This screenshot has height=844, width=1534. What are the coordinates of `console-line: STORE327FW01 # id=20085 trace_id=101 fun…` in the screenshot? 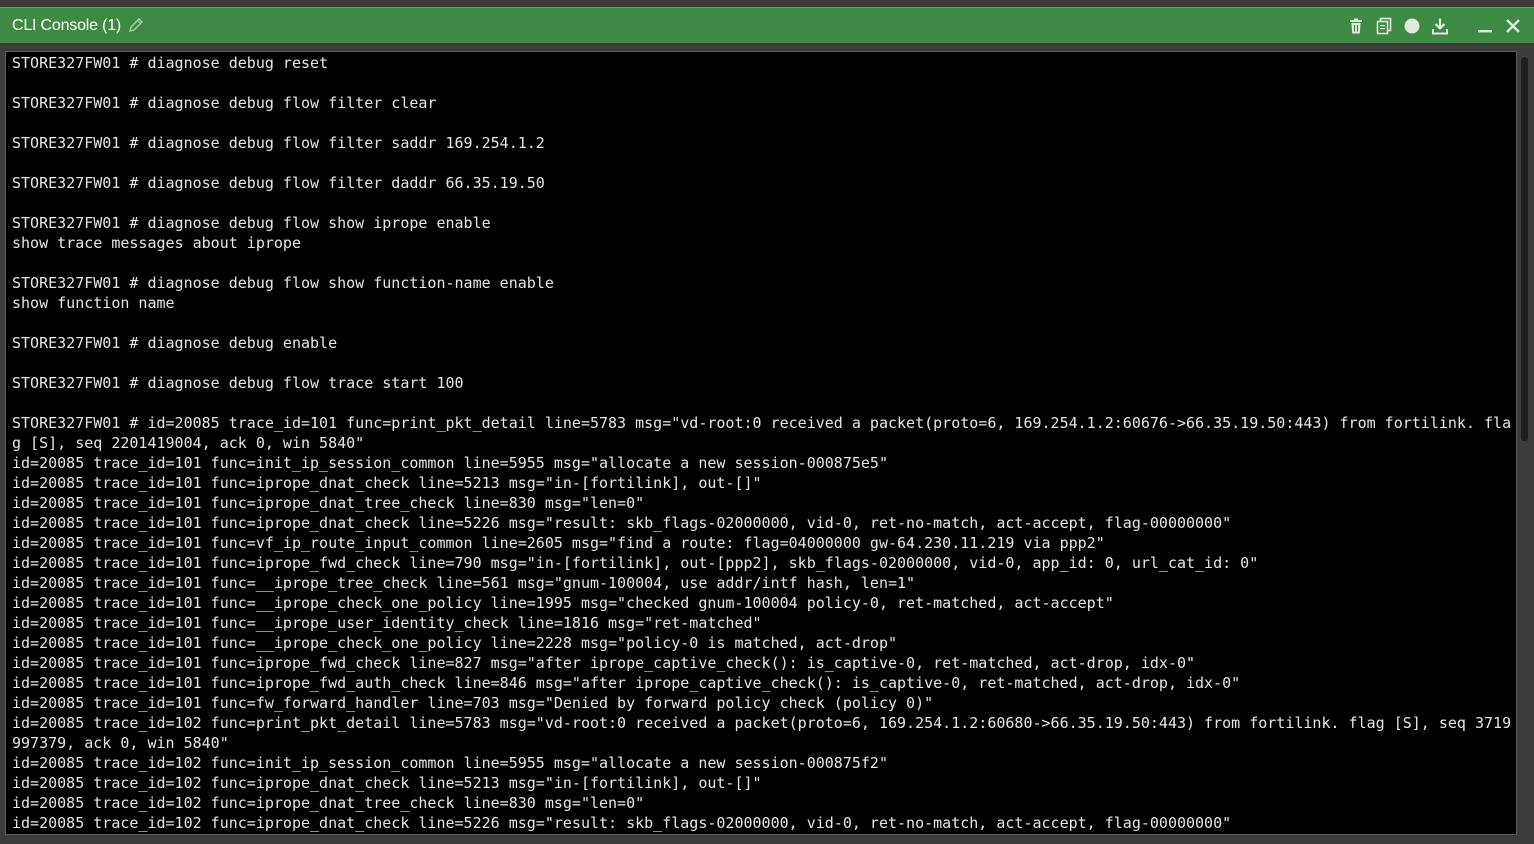 It's located at (762, 433).